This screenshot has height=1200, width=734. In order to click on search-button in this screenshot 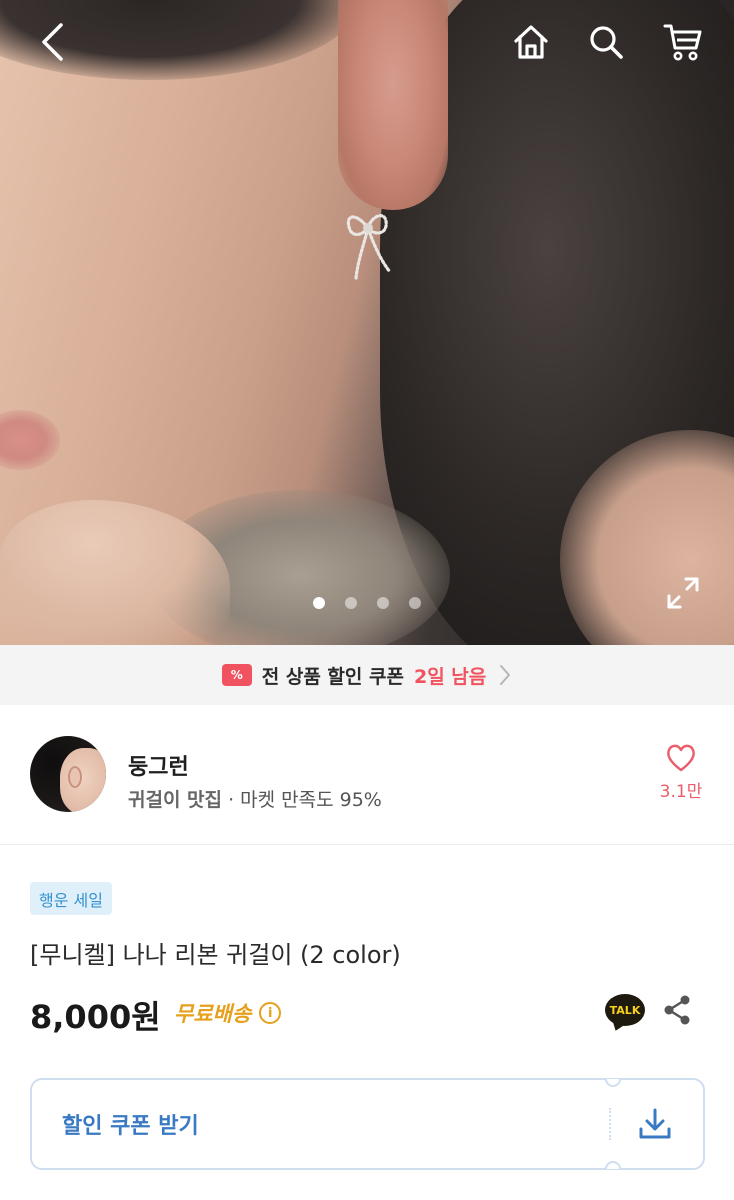, I will do `click(606, 42)`.